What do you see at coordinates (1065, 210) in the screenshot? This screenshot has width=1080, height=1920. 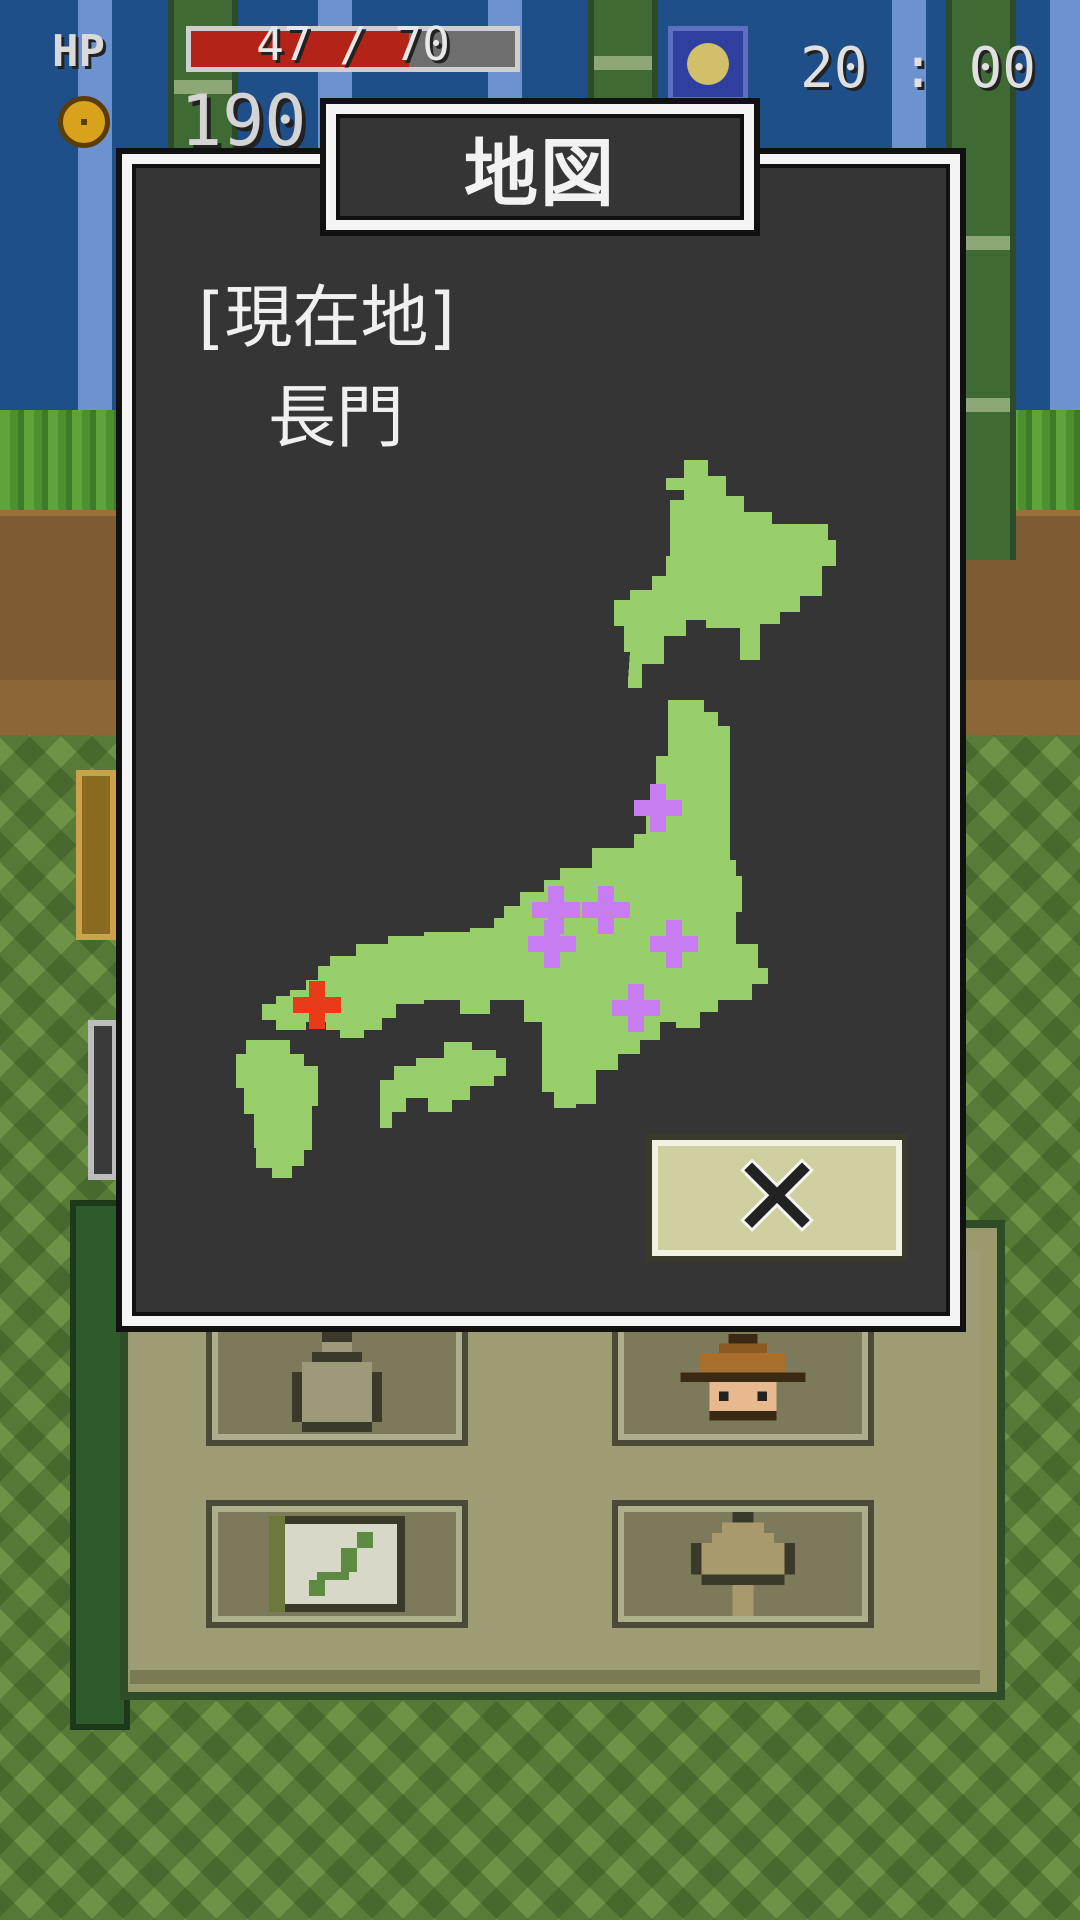 I see `sky-stripe` at bounding box center [1065, 210].